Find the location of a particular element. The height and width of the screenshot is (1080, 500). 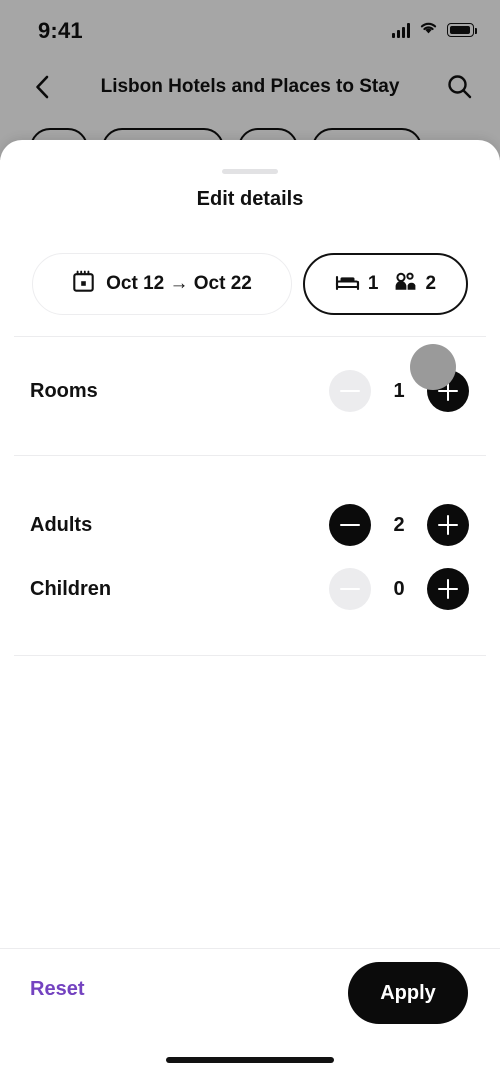

adults-stepper: 2 is located at coordinates (399, 525).